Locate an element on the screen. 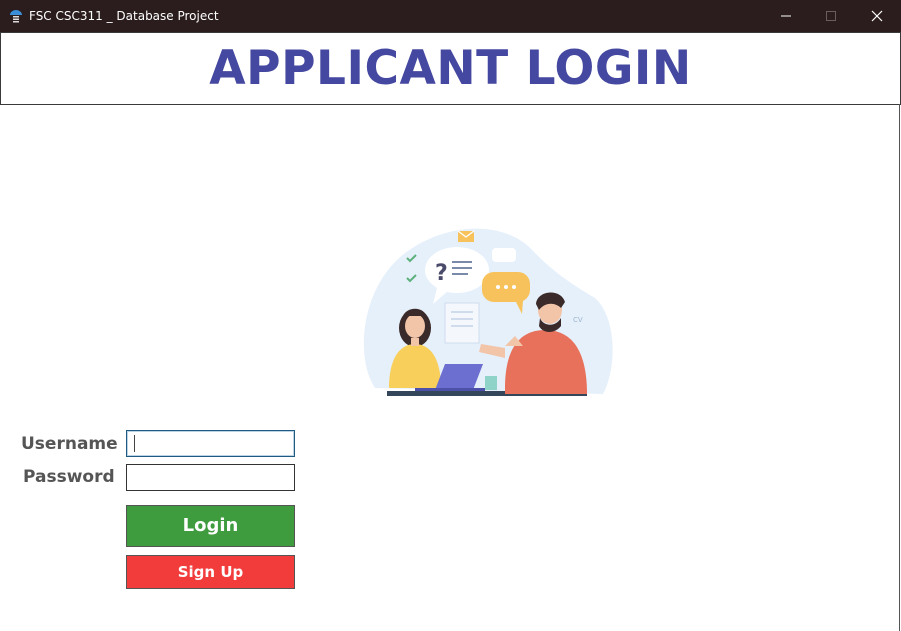  close-button is located at coordinates (877, 16).